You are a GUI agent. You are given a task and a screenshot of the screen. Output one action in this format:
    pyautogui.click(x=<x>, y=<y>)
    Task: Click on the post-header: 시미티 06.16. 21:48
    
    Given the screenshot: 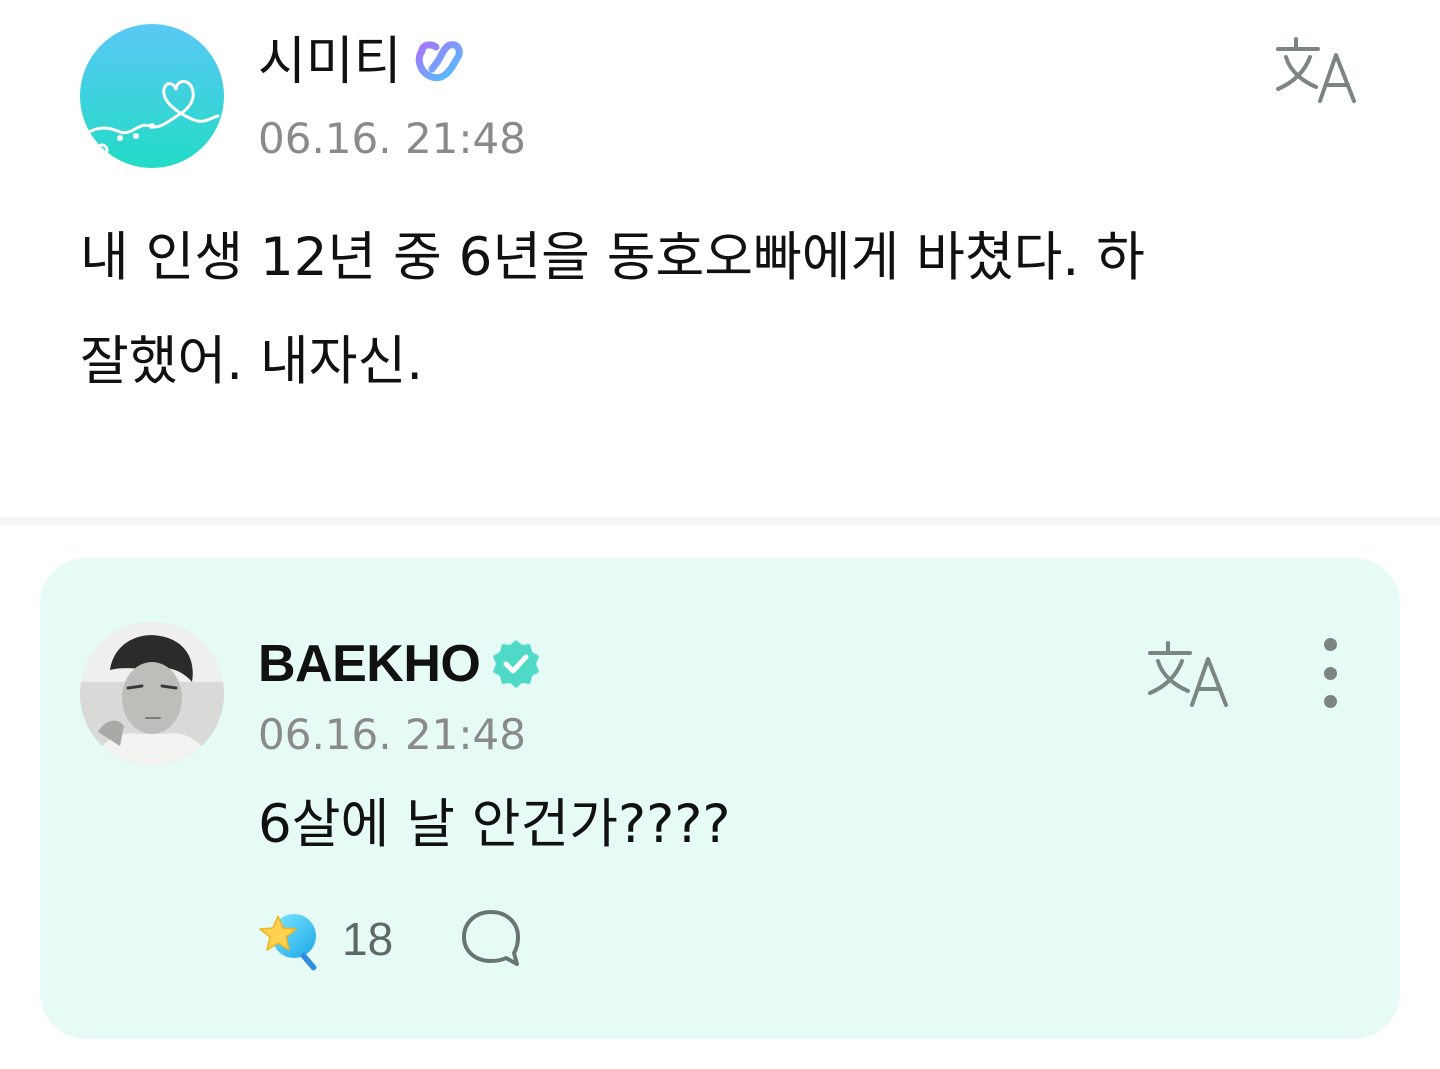 What is the action you would take?
    pyautogui.click(x=730, y=96)
    